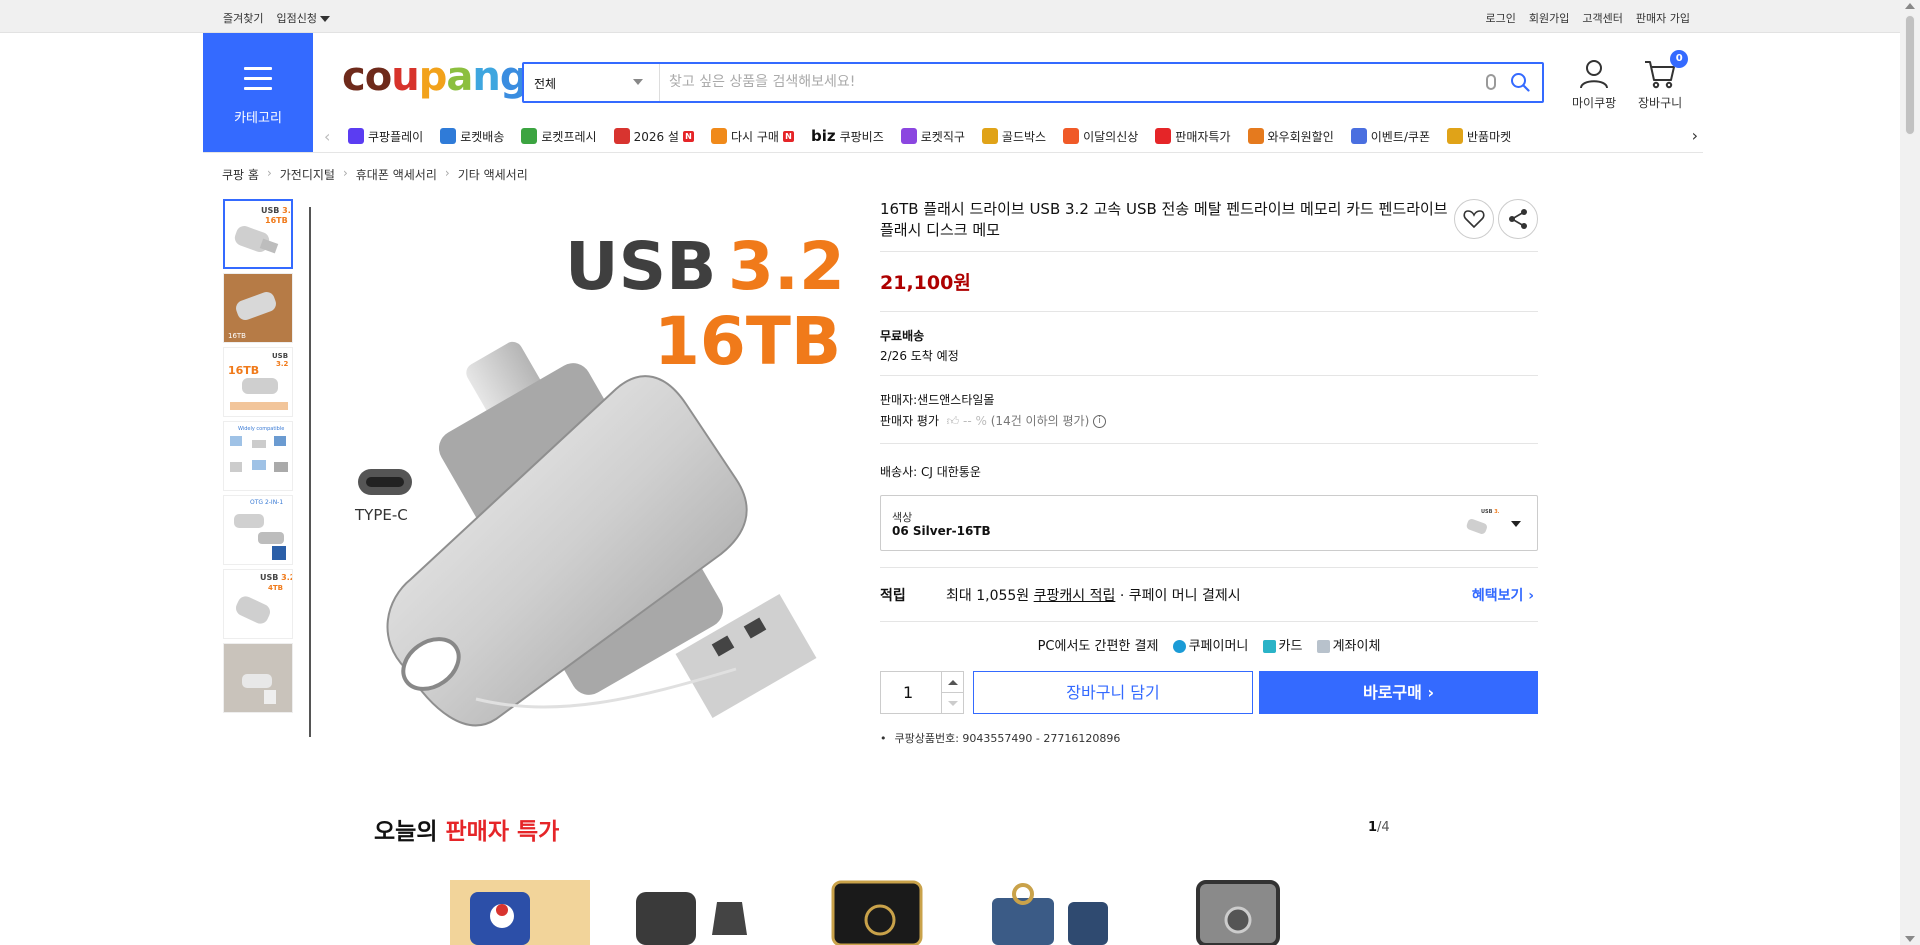 Image resolution: width=1920 pixels, height=945 pixels. Describe the element at coordinates (952, 703) in the screenshot. I see `quantity-decrease-button` at that location.